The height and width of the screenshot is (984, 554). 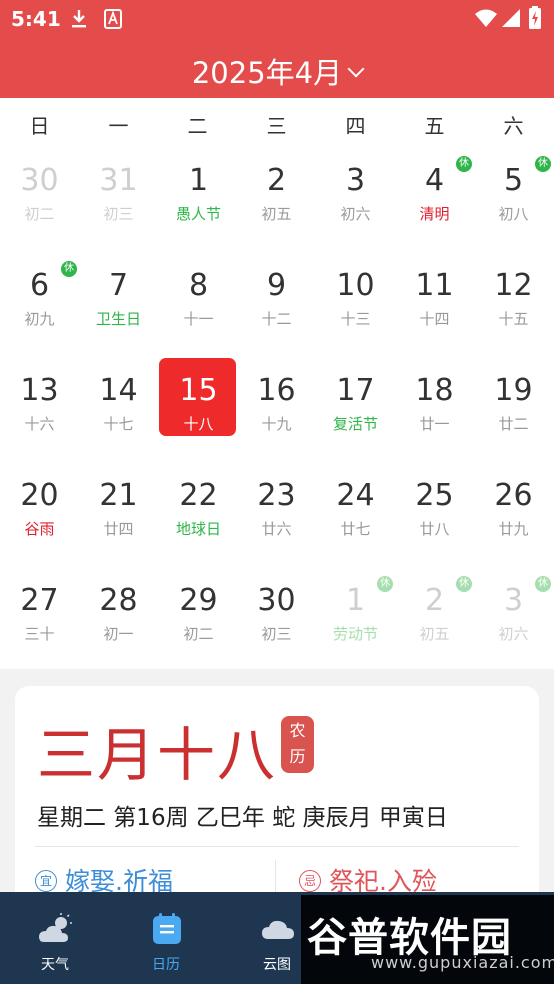 What do you see at coordinates (36, 19) in the screenshot?
I see `status-time: 5:41` at bounding box center [36, 19].